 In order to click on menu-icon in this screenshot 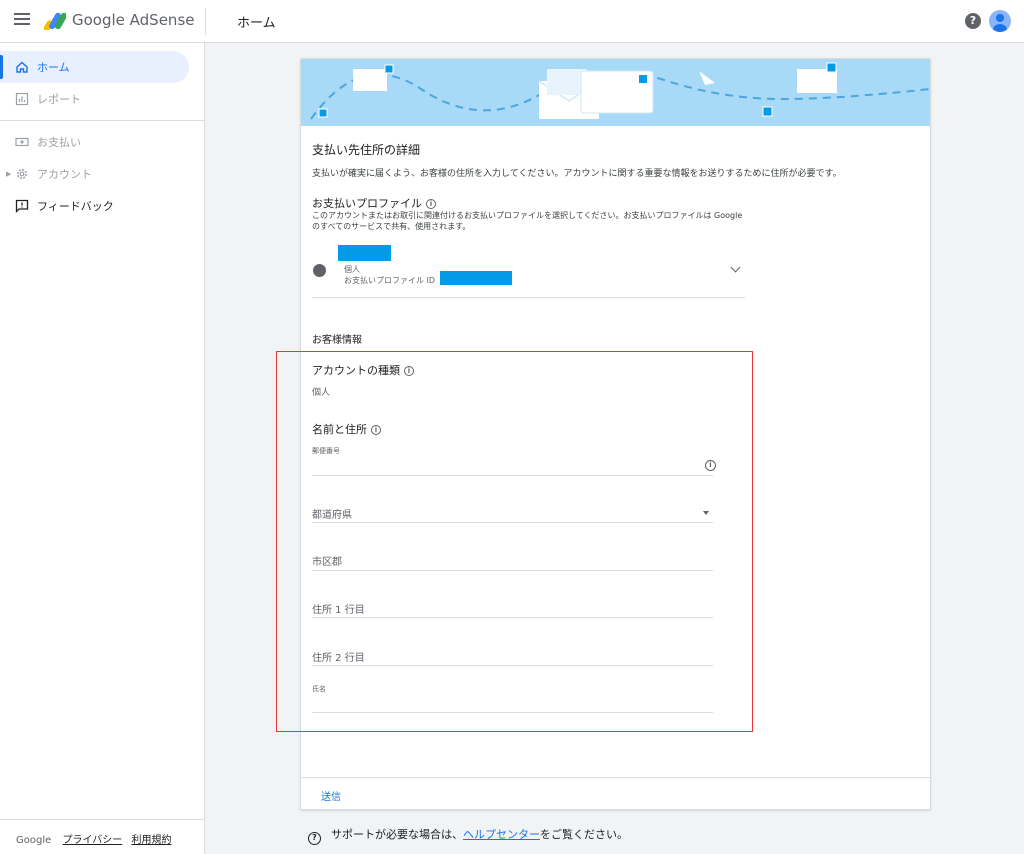, I will do `click(22, 20)`.